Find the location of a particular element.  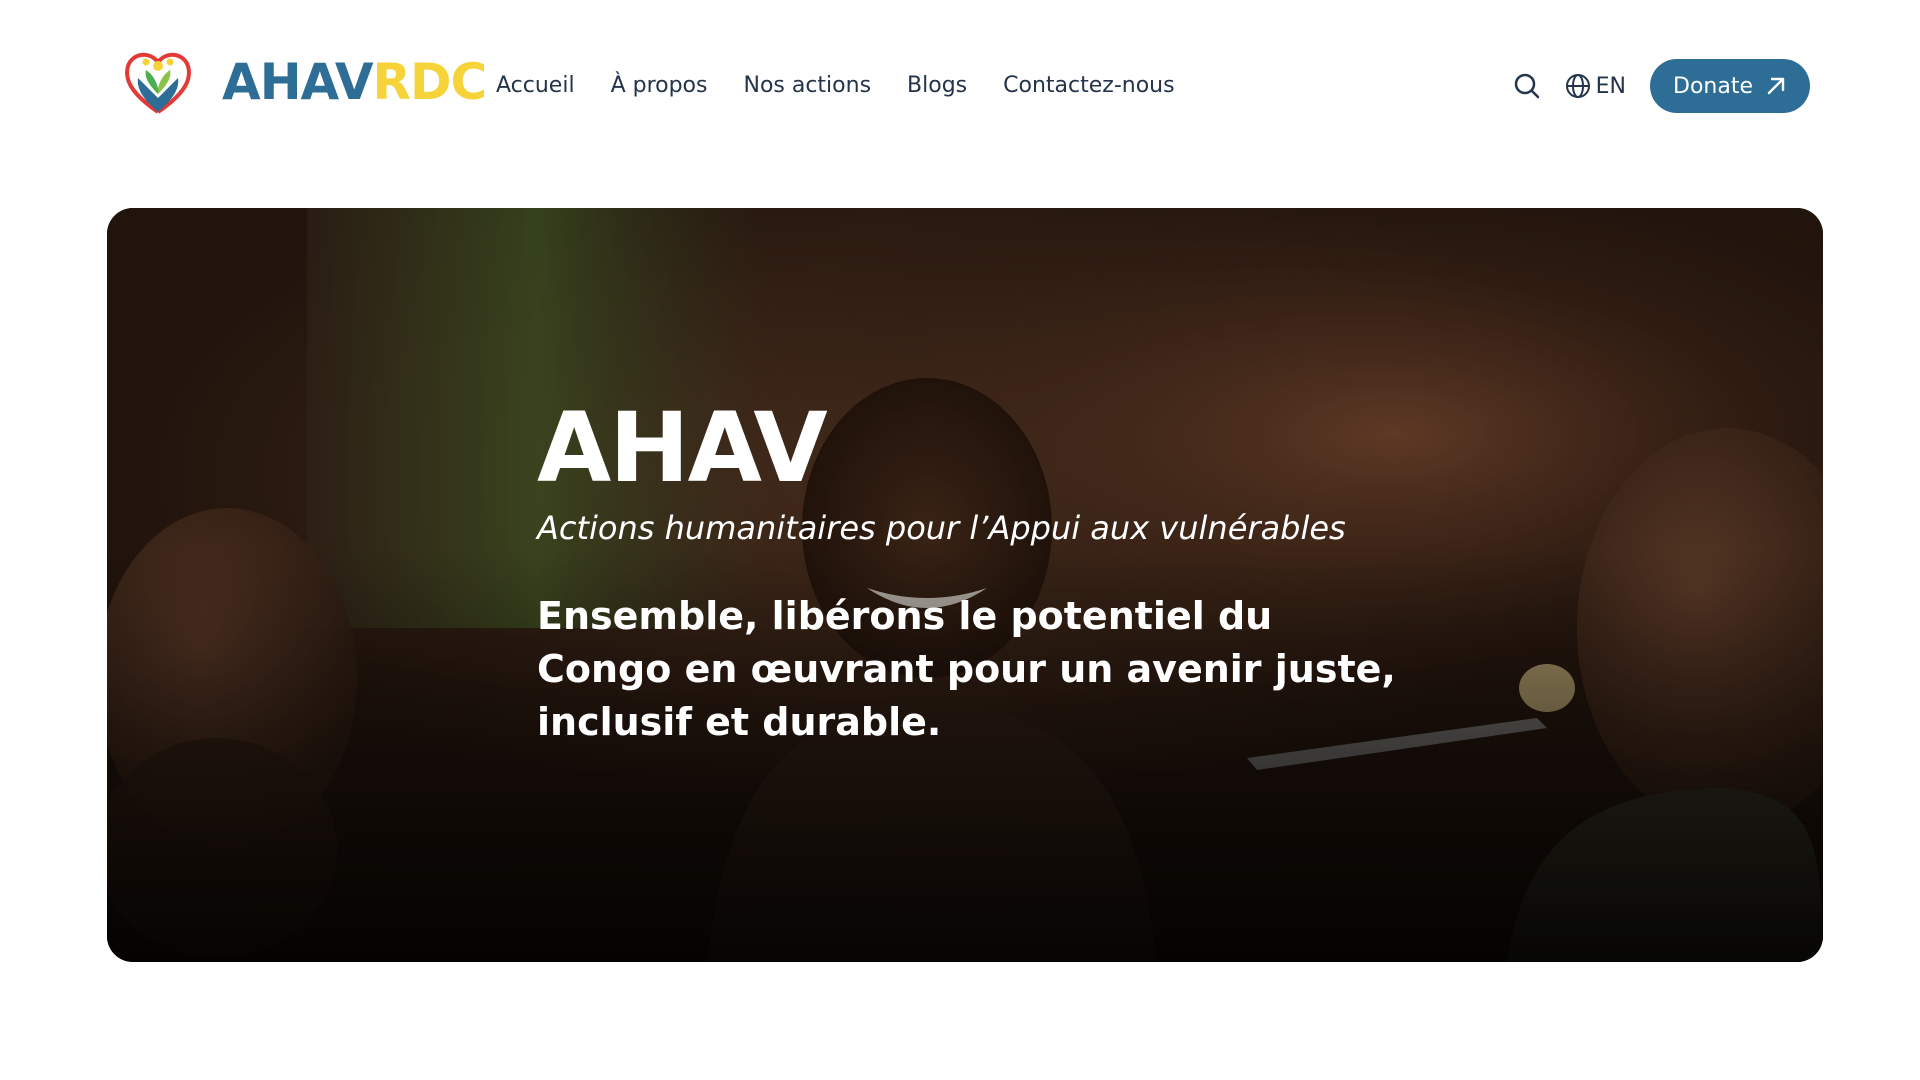

language-switcher: EN is located at coordinates (1595, 86).